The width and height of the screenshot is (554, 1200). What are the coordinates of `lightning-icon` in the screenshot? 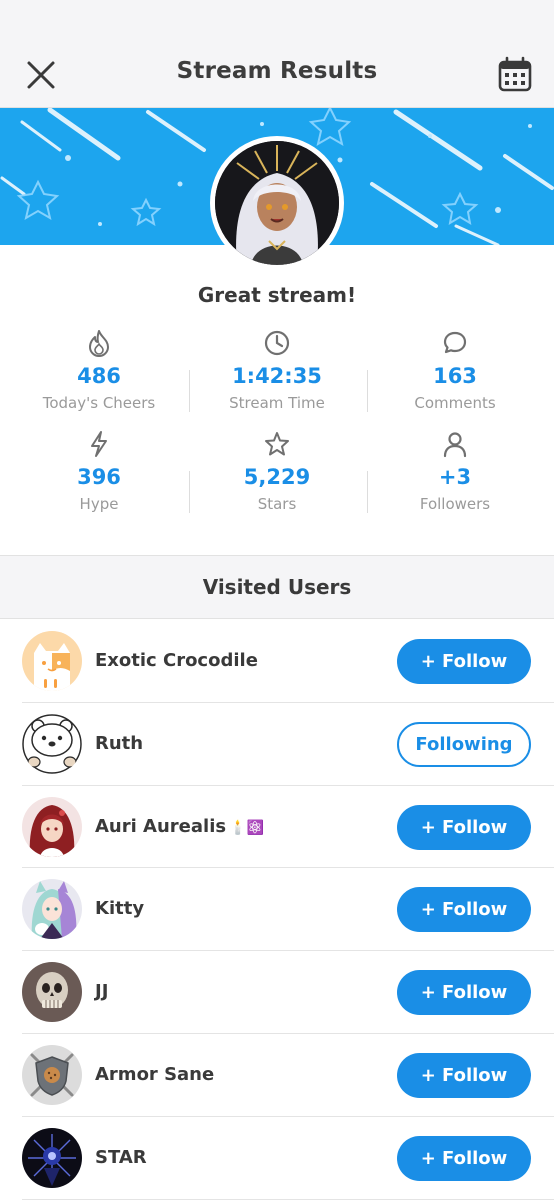 It's located at (99, 444).